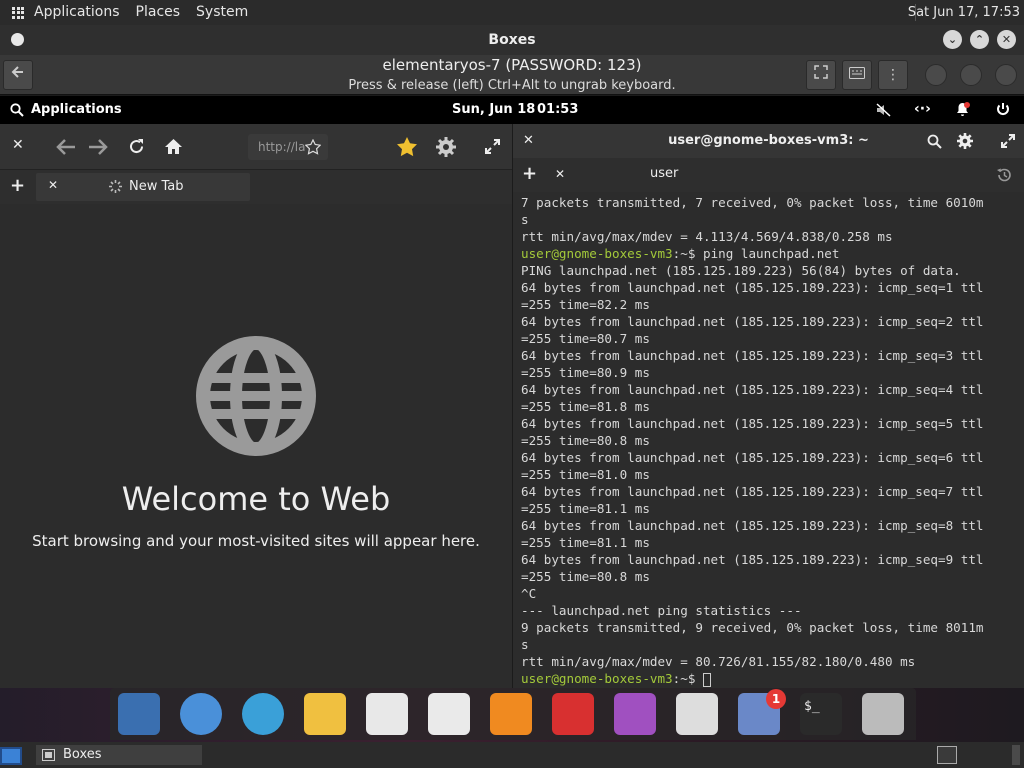 This screenshot has width=1024, height=768. I want to click on power-icon, so click(1003, 109).